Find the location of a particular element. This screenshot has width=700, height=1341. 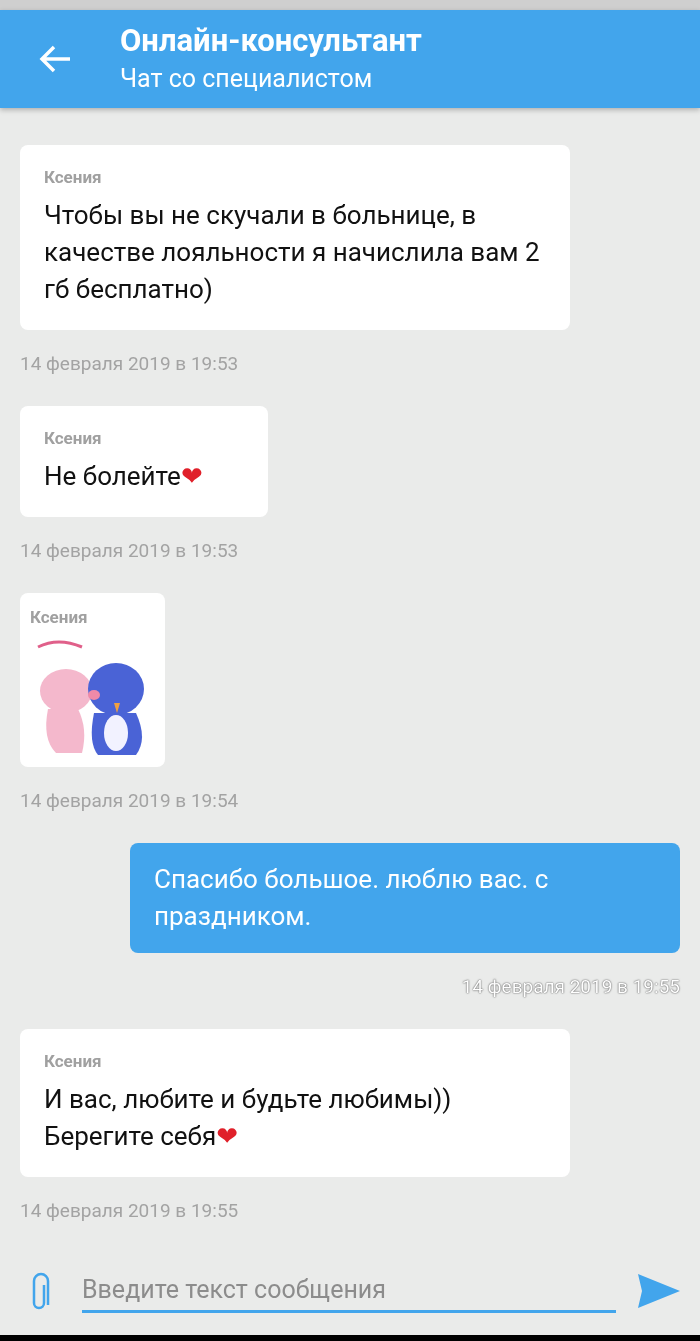

send-button is located at coordinates (659, 1291).